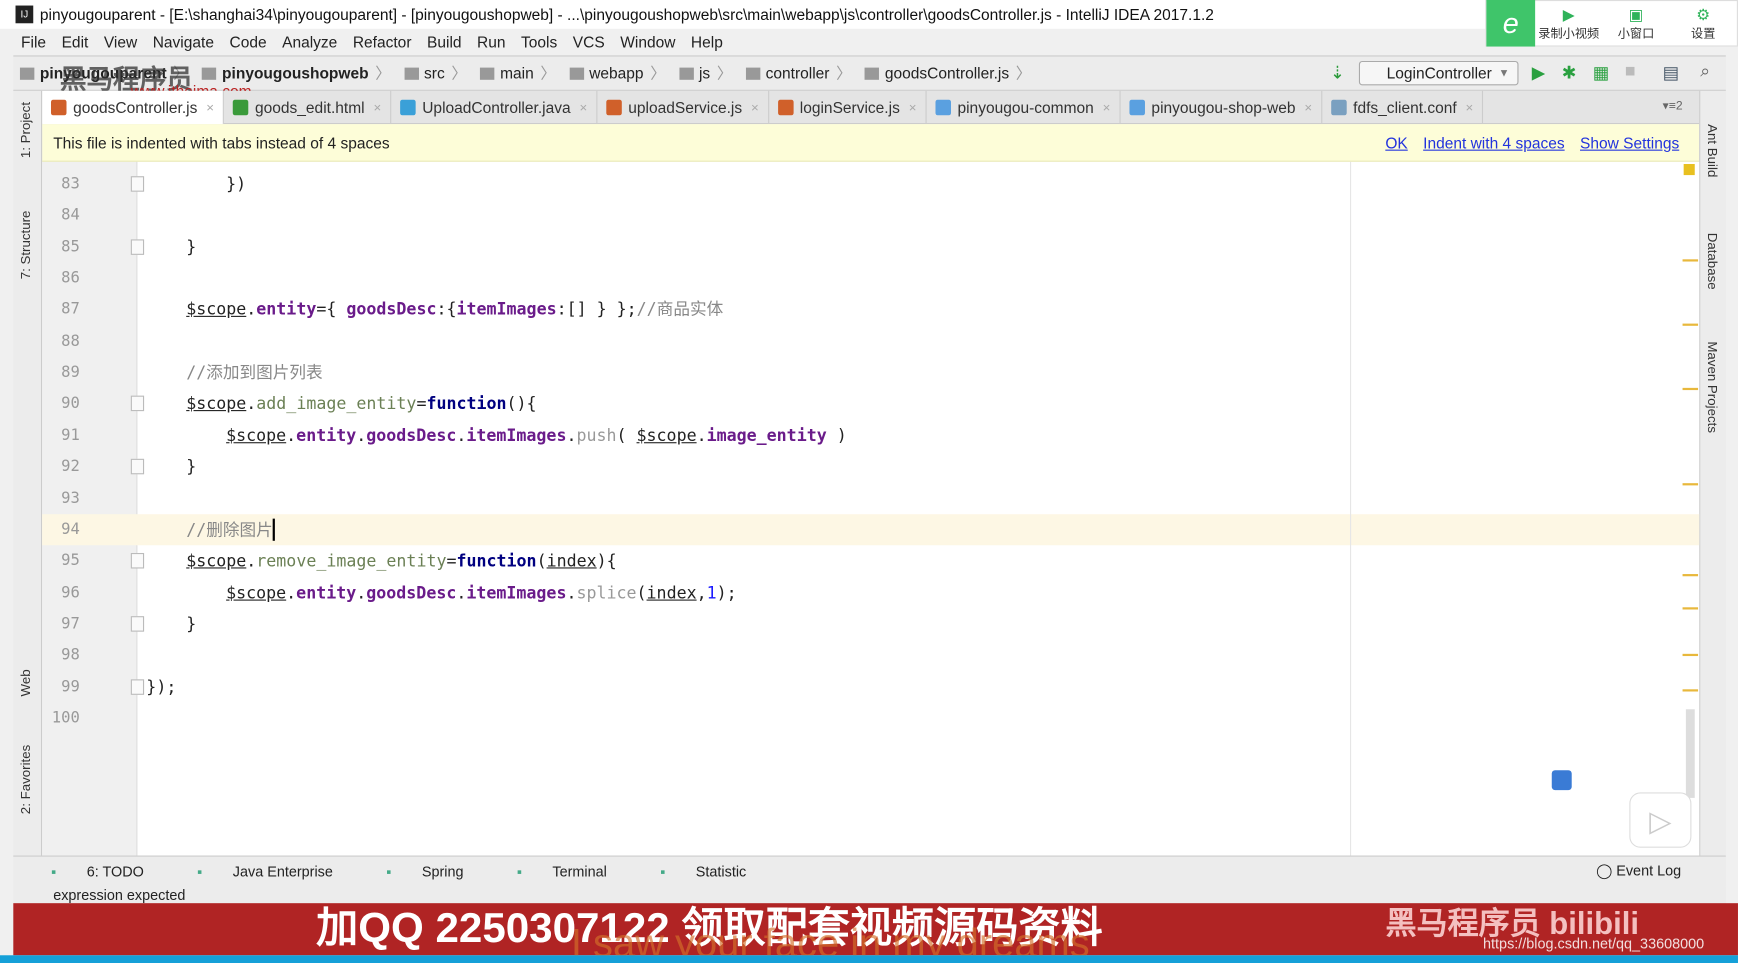  Describe the element at coordinates (230, 529) in the screenshot. I see `code-line: //删除图片` at that location.